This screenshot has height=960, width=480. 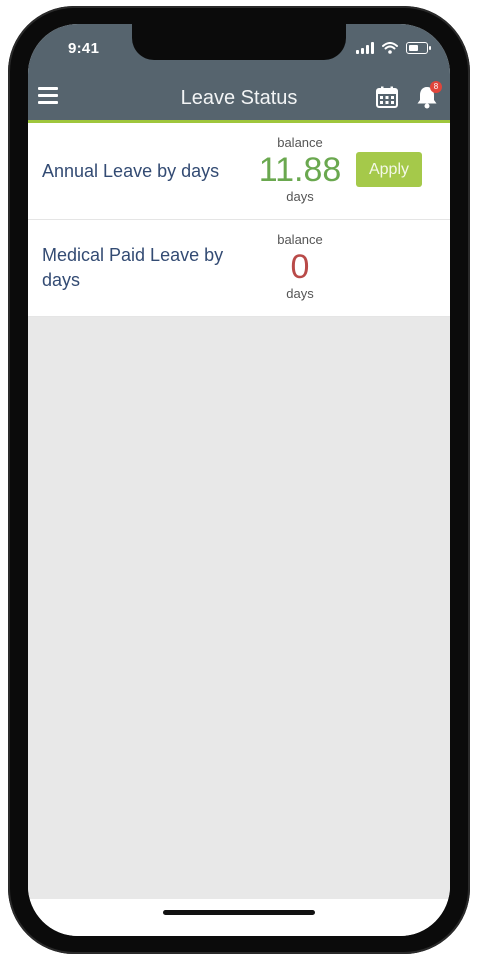 What do you see at coordinates (436, 87) in the screenshot?
I see `notification-badge: 8` at bounding box center [436, 87].